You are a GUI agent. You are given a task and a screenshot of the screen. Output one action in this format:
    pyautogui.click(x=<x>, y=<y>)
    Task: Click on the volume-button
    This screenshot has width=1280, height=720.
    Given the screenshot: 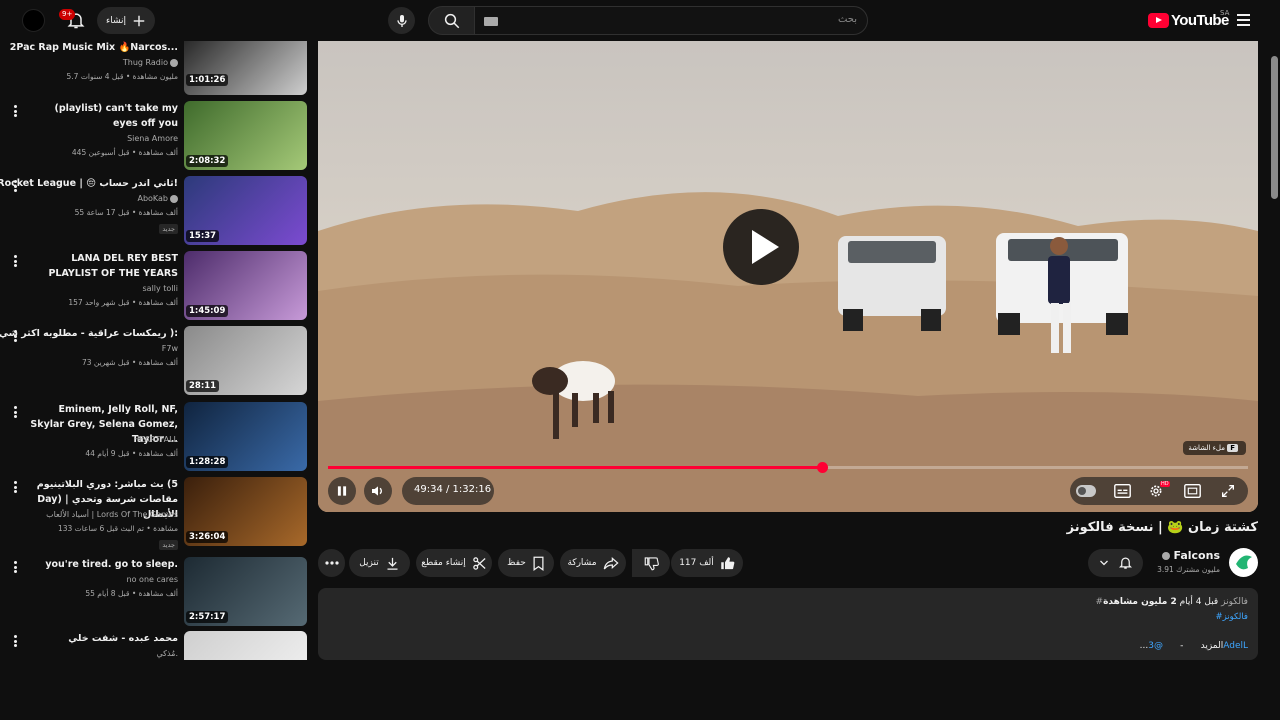 What is the action you would take?
    pyautogui.click(x=378, y=491)
    